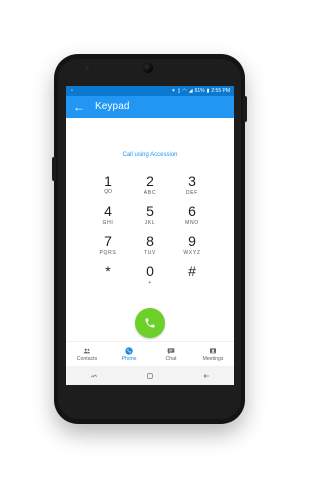 This screenshot has height=480, width=320. Describe the element at coordinates (150, 211) in the screenshot. I see `key-digit: 5` at that location.